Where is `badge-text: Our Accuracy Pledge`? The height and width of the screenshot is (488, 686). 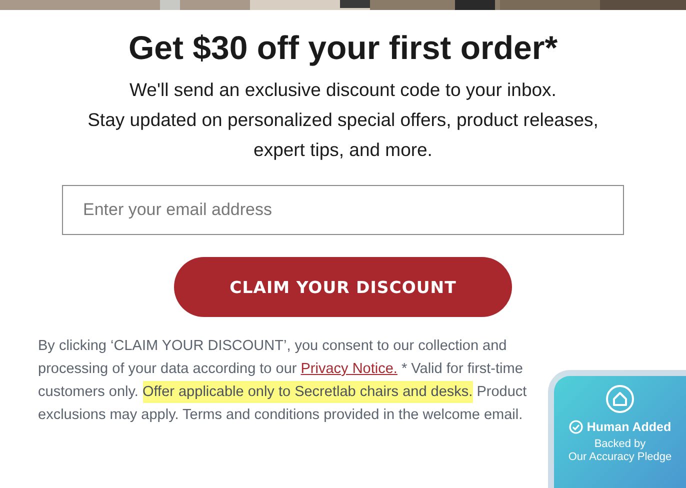 badge-text: Our Accuracy Pledge is located at coordinates (620, 457).